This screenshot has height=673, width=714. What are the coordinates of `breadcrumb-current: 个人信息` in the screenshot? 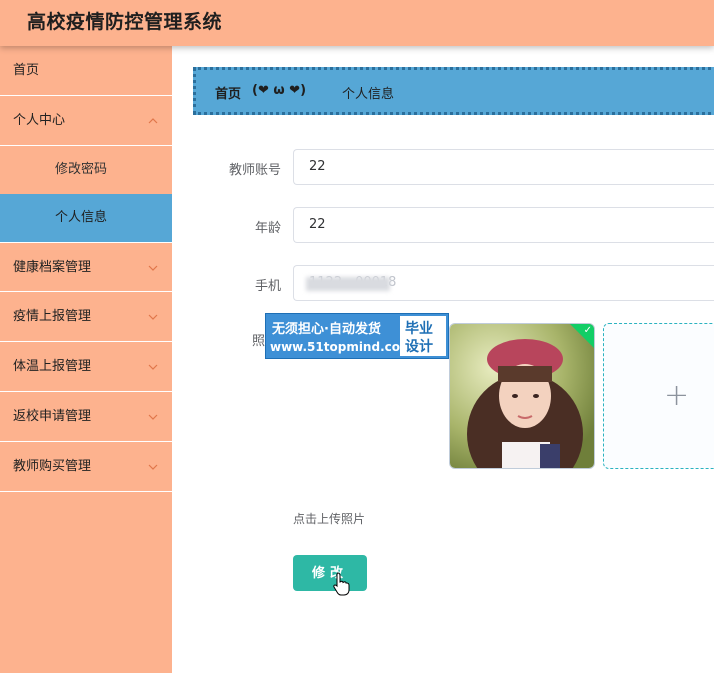 It's located at (368, 94).